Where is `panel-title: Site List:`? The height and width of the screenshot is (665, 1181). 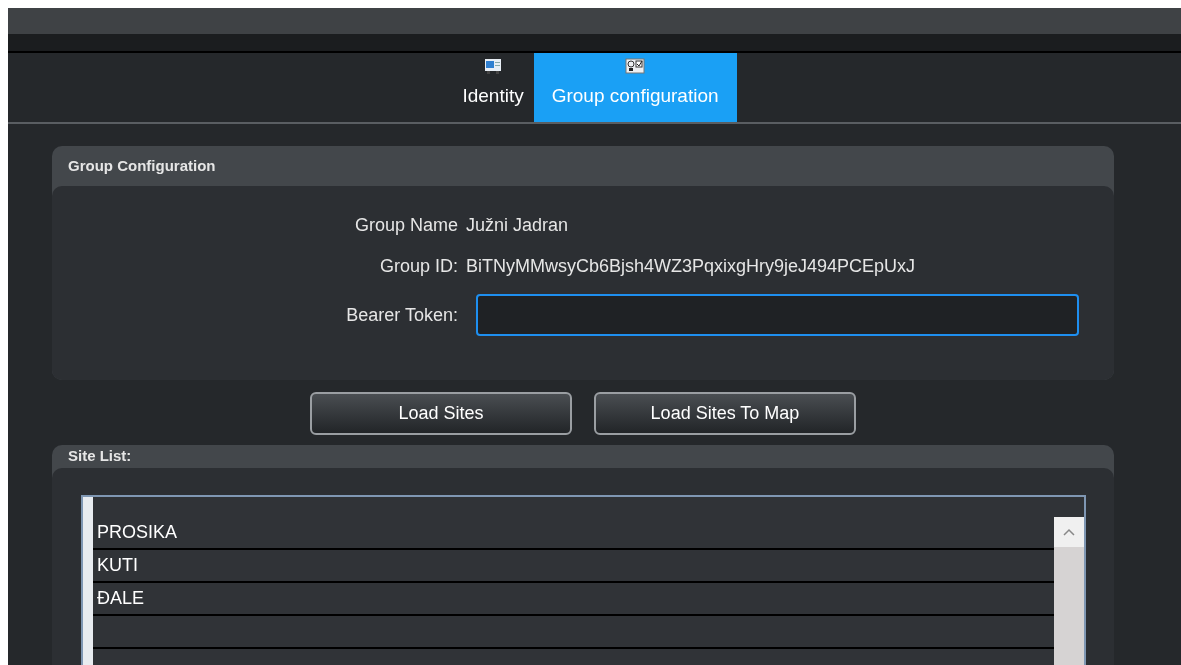 panel-title: Site List: is located at coordinates (100, 456).